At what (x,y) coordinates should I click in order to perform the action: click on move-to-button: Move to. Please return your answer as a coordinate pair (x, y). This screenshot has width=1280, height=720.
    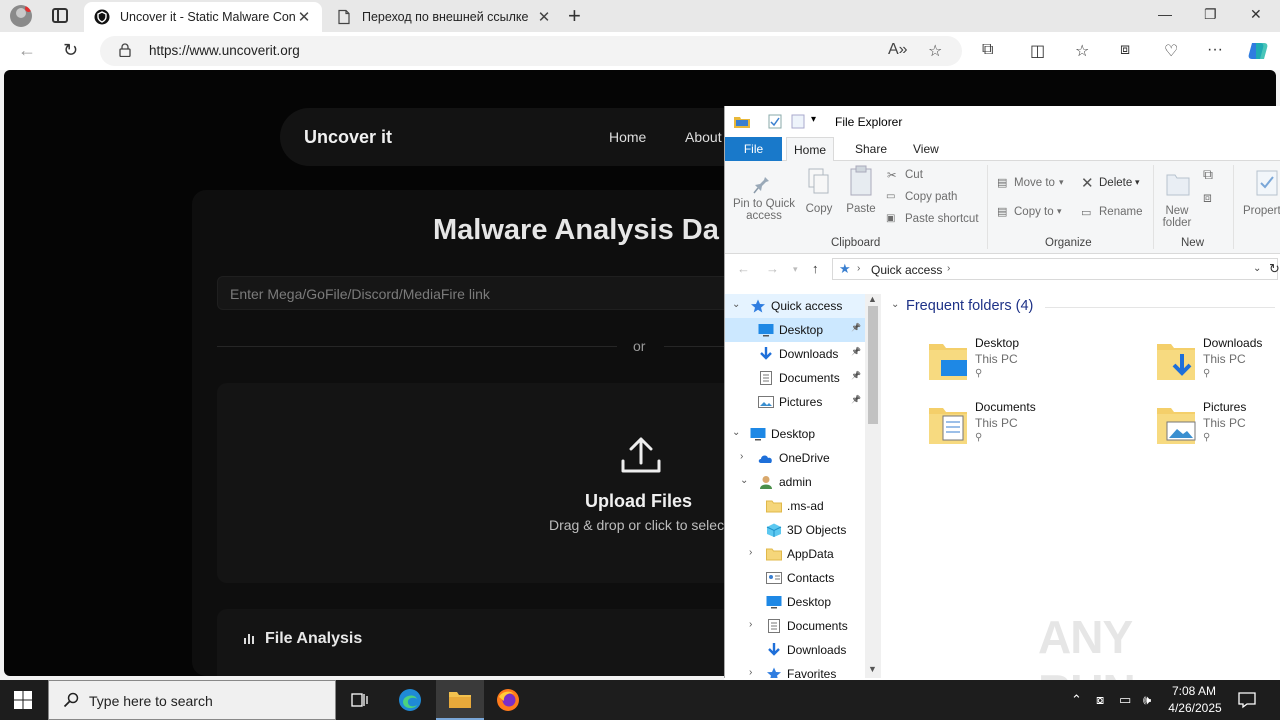
    Looking at the image, I should click on (1034, 183).